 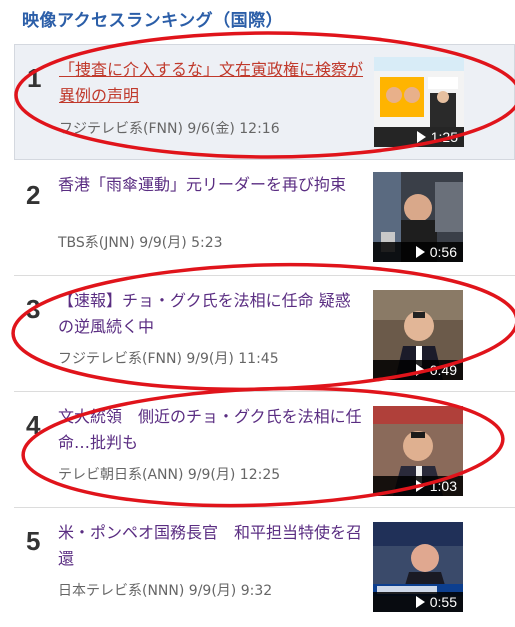 What do you see at coordinates (210, 430) in the screenshot?
I see `article-title-link: 文大統領 側近のチョ・グク氏を法相に任命…批判も` at bounding box center [210, 430].